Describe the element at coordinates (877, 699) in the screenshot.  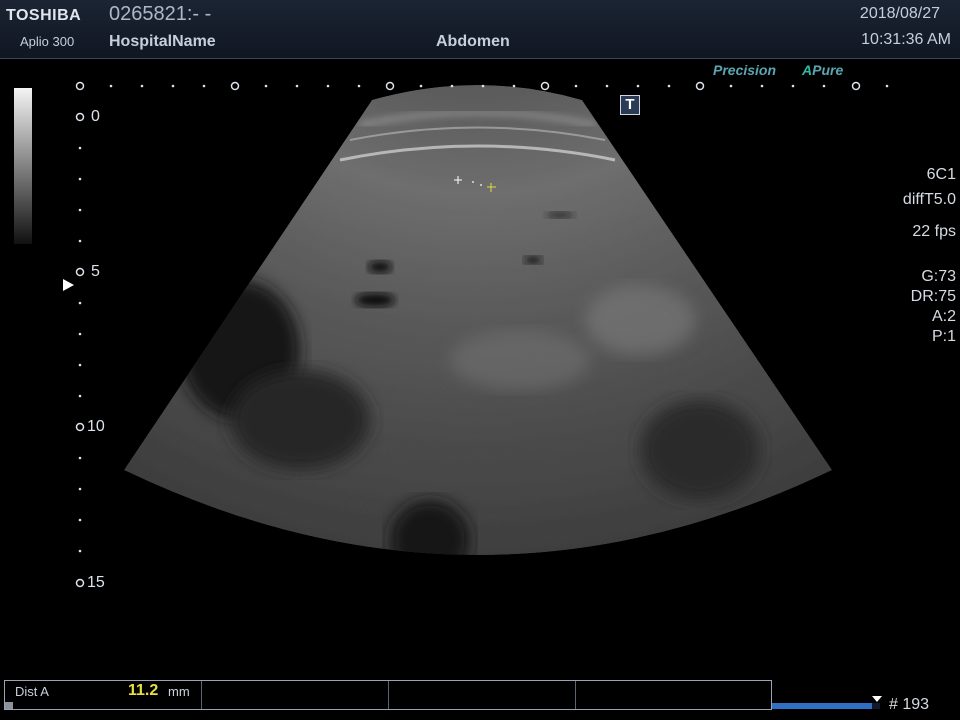
I see `cine-position-marker-icon` at that location.